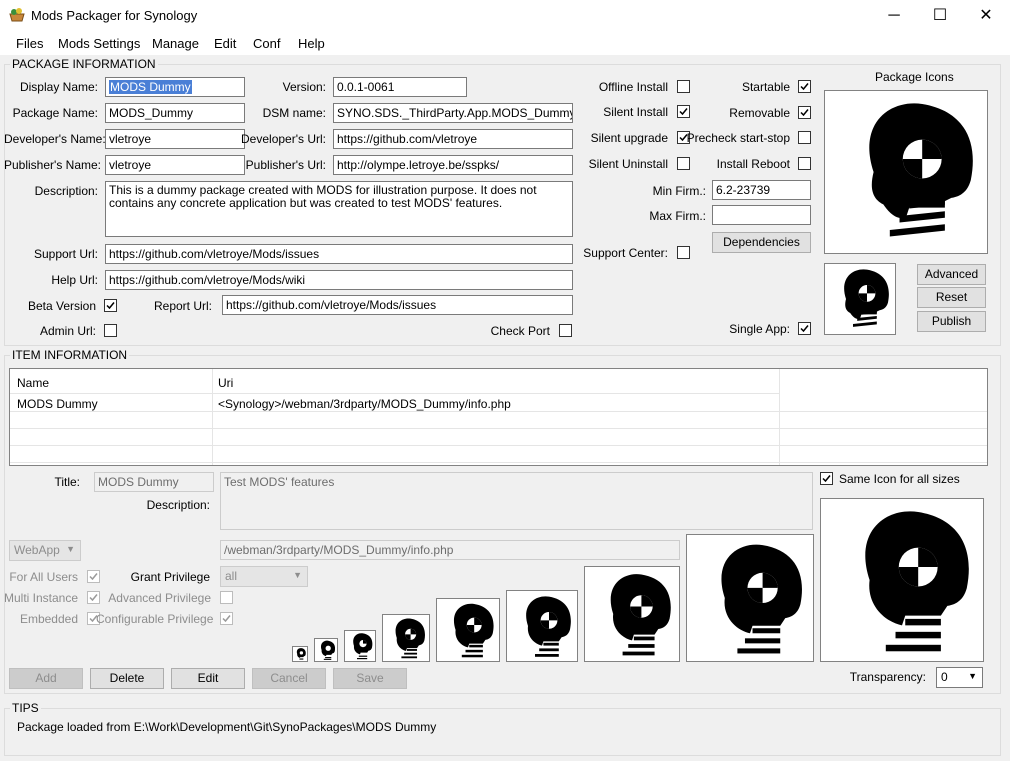  I want to click on developer-url-input: https://github.com/vletroye, so click(453, 139).